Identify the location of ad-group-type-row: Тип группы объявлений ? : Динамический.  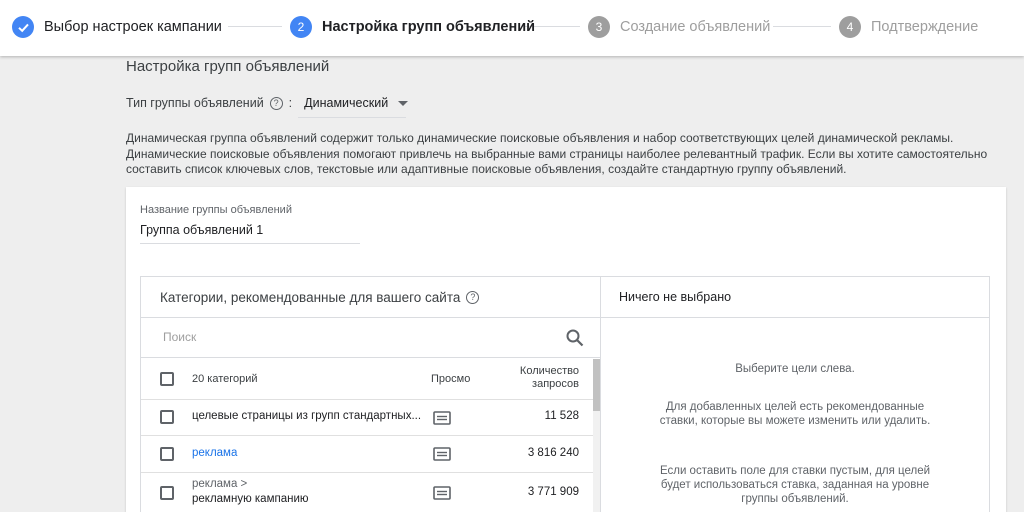
(267, 103).